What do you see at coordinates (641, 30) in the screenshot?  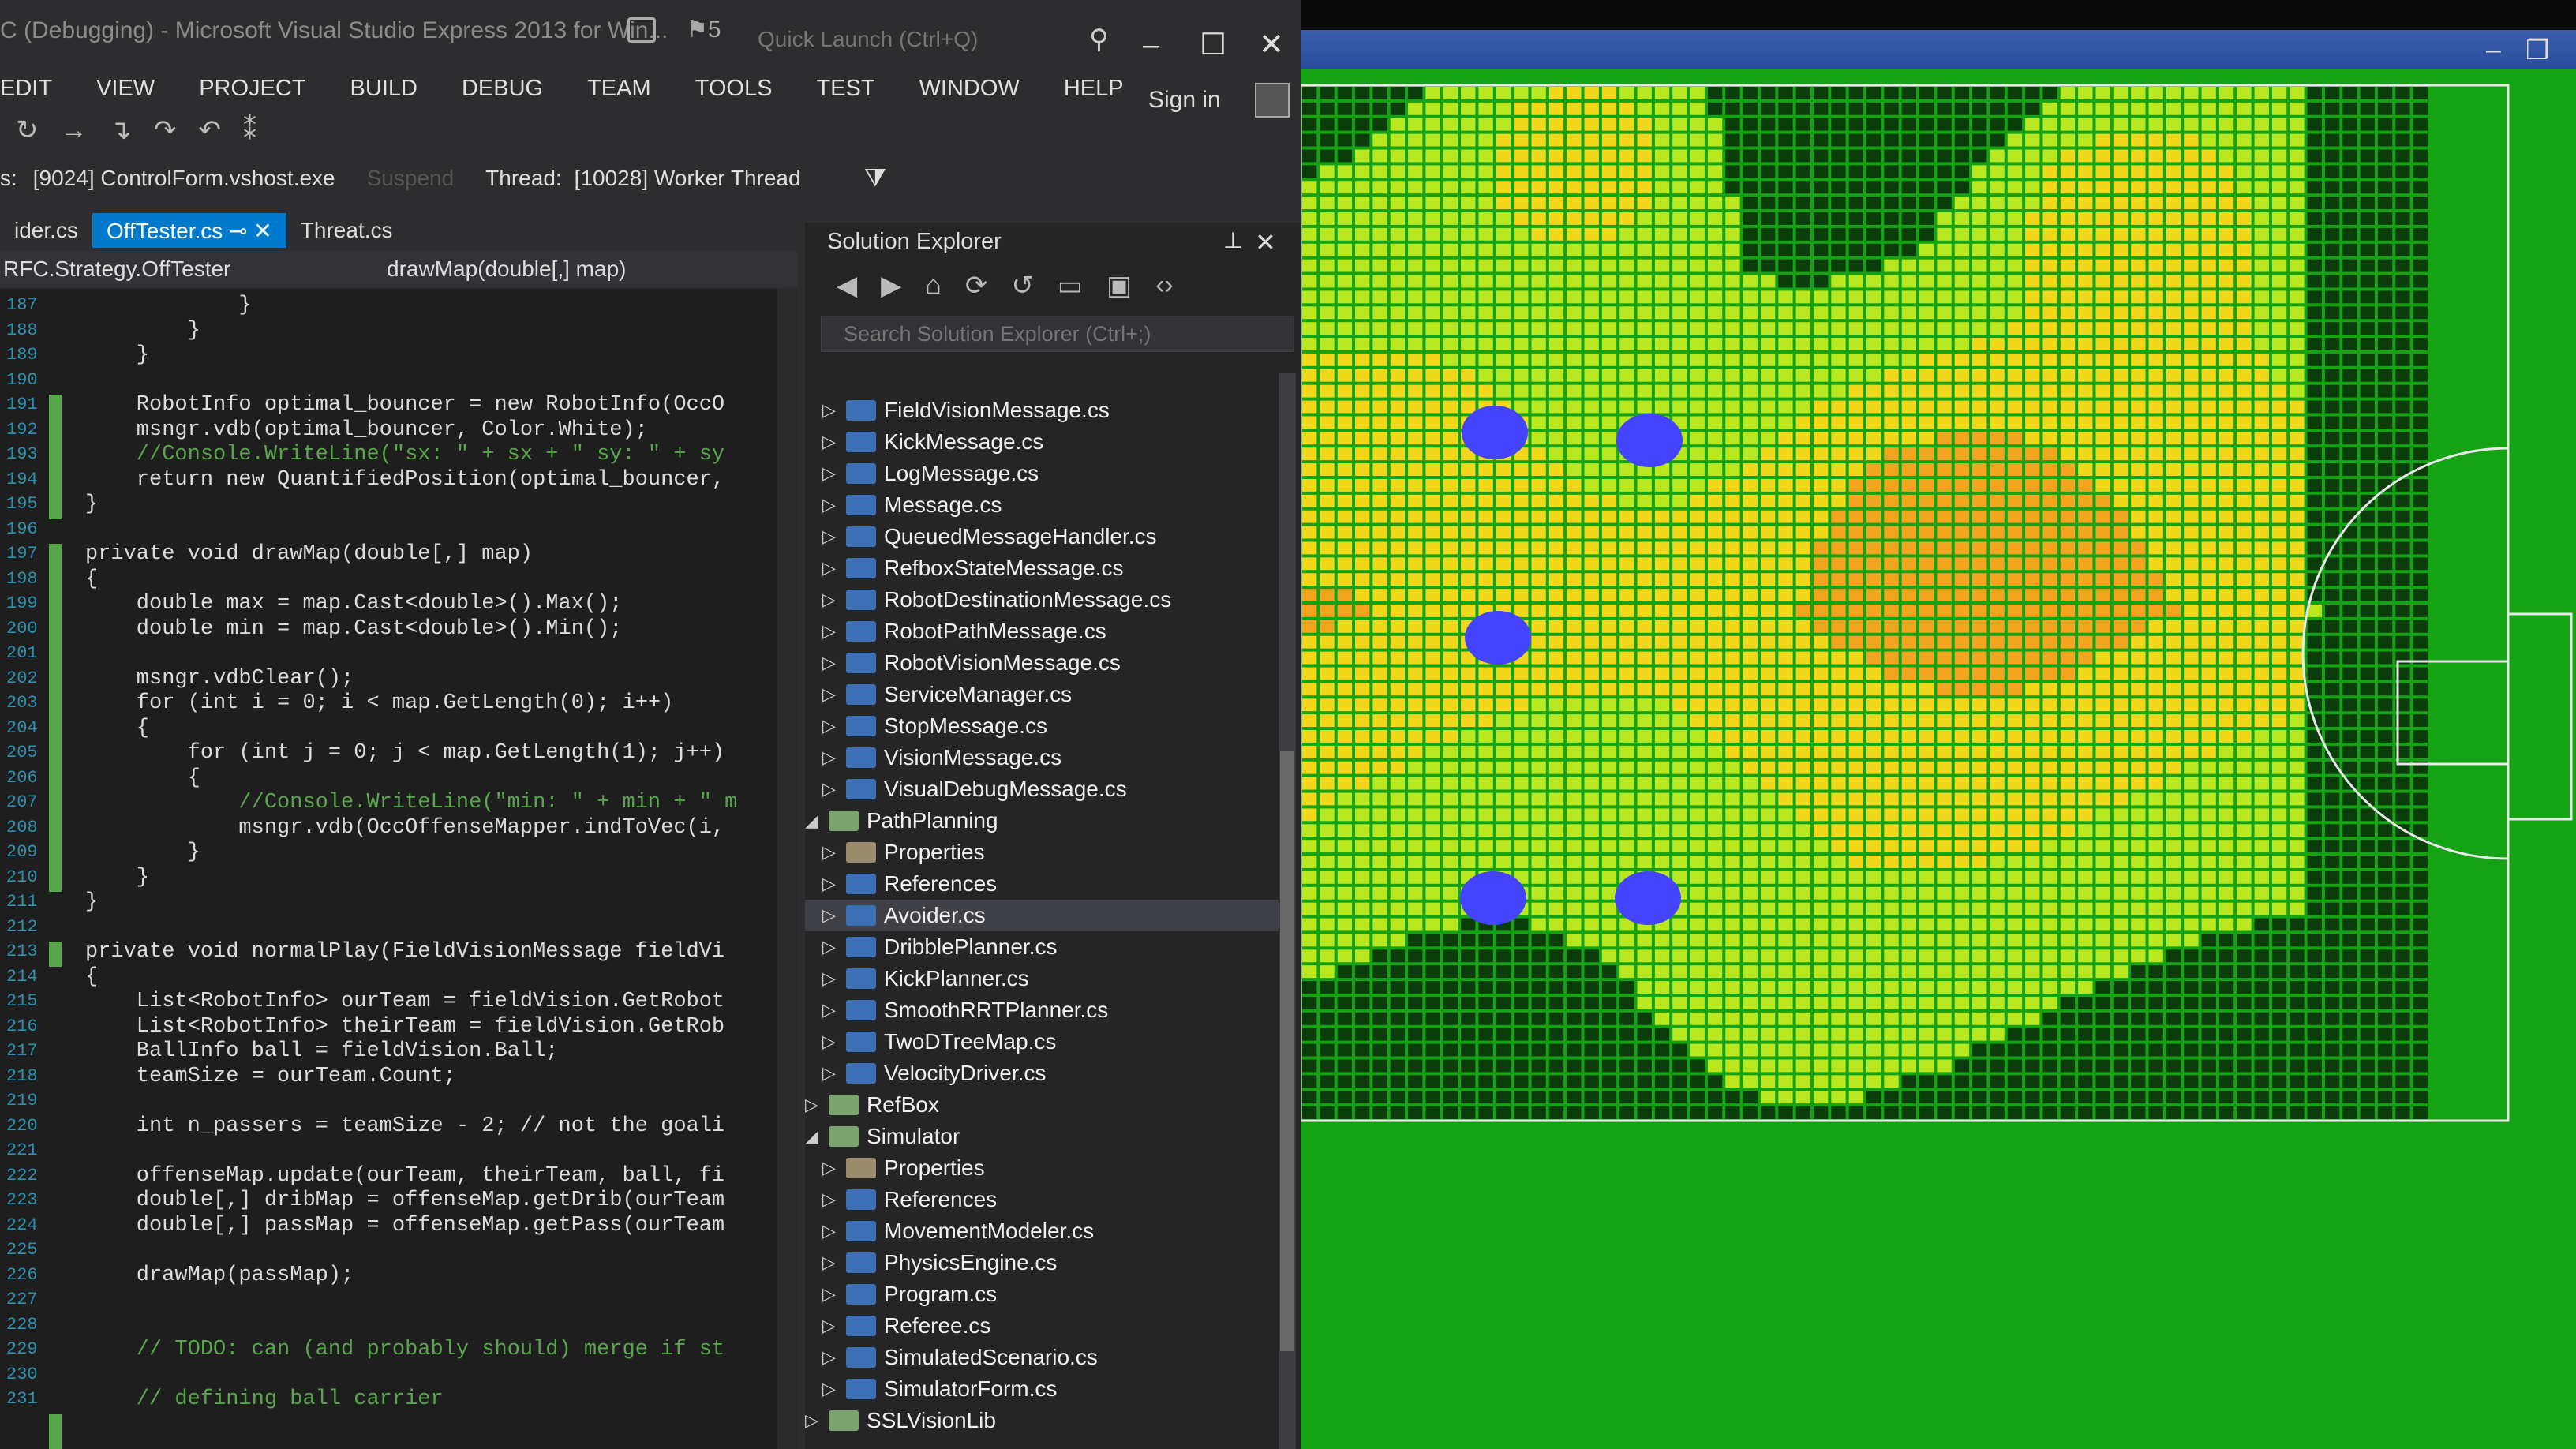 I see `notification-icon` at bounding box center [641, 30].